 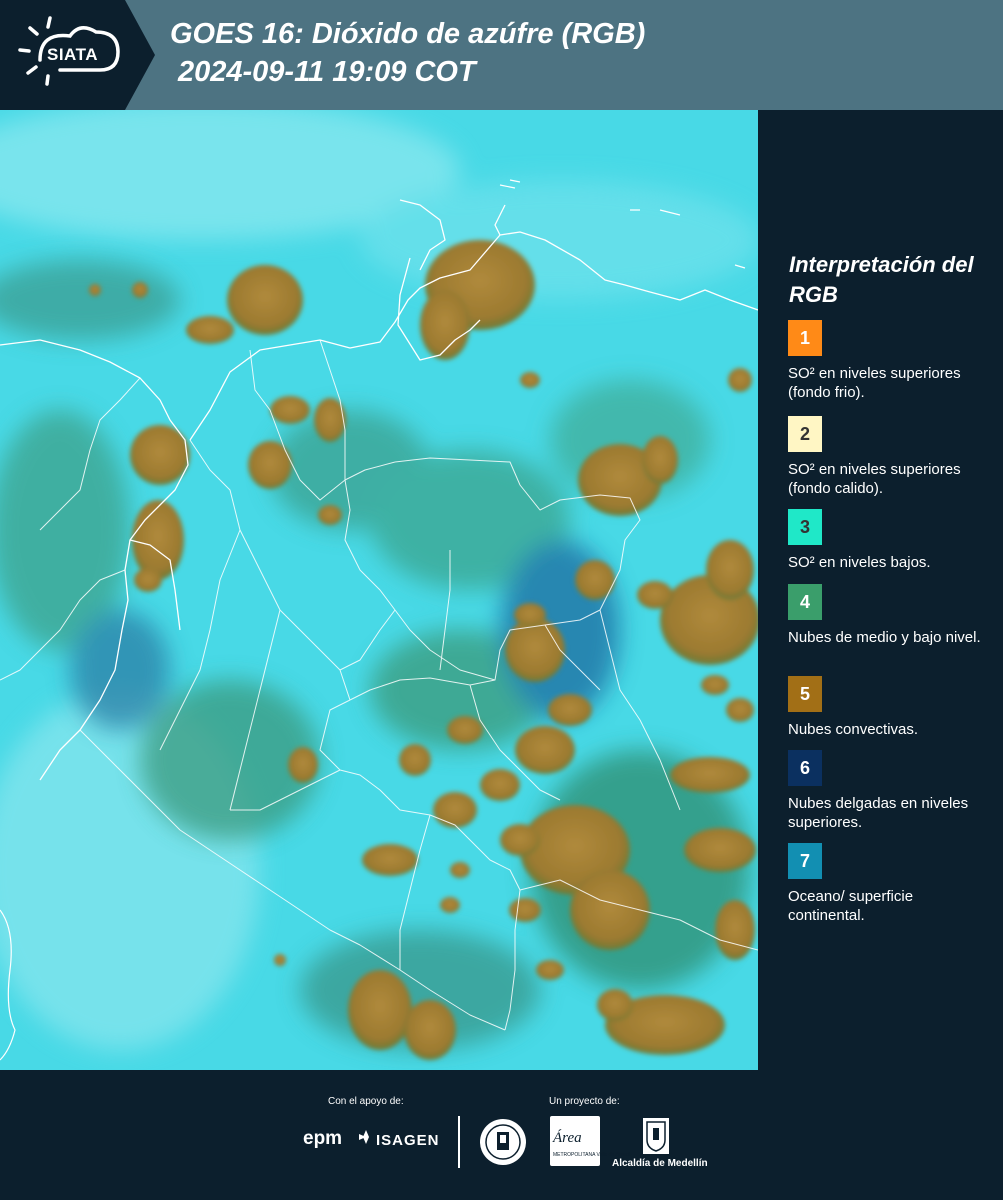 What do you see at coordinates (366, 1101) in the screenshot?
I see `support-label: Con el apoyo de:` at bounding box center [366, 1101].